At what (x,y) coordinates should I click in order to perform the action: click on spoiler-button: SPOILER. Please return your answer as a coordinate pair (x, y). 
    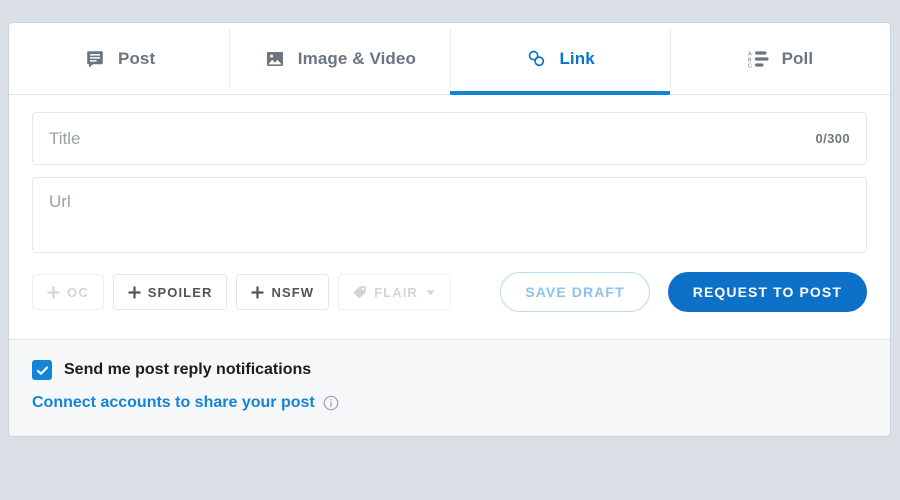
    Looking at the image, I should click on (170, 292).